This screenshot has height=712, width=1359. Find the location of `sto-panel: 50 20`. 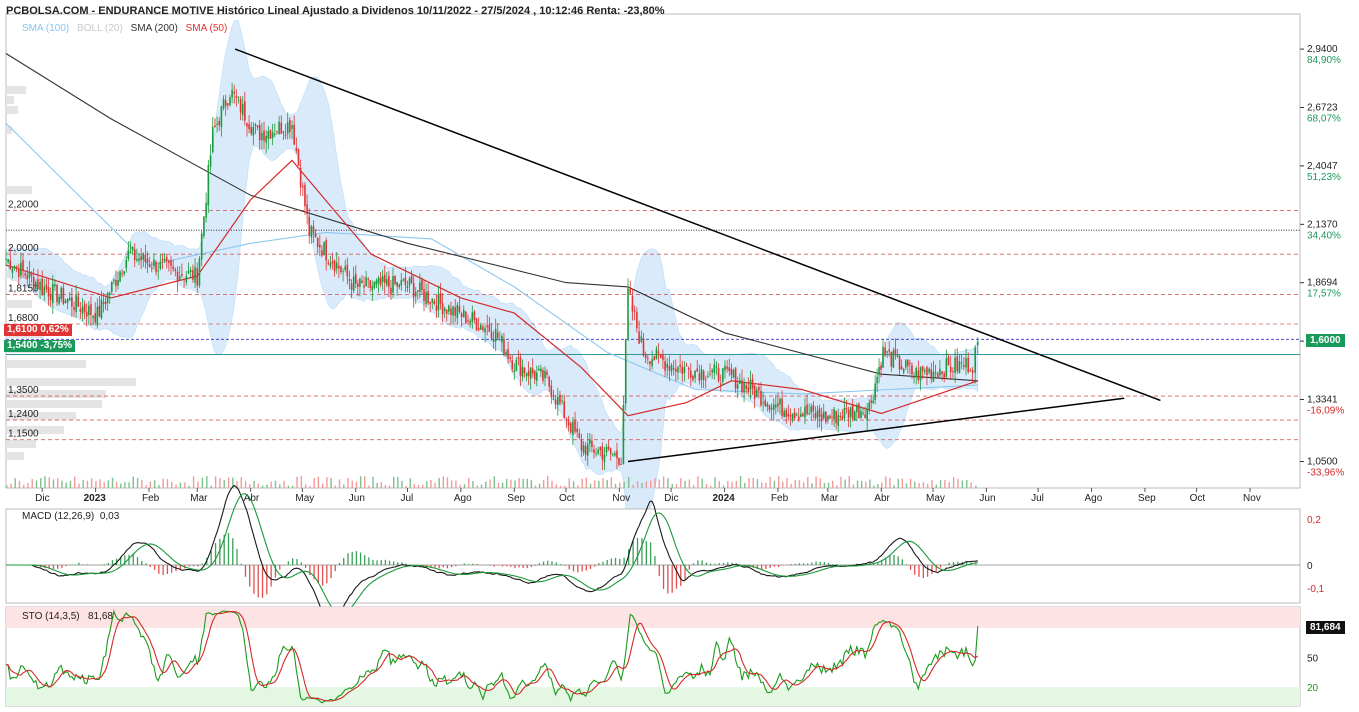

sto-panel: 50 20 is located at coordinates (662, 656).